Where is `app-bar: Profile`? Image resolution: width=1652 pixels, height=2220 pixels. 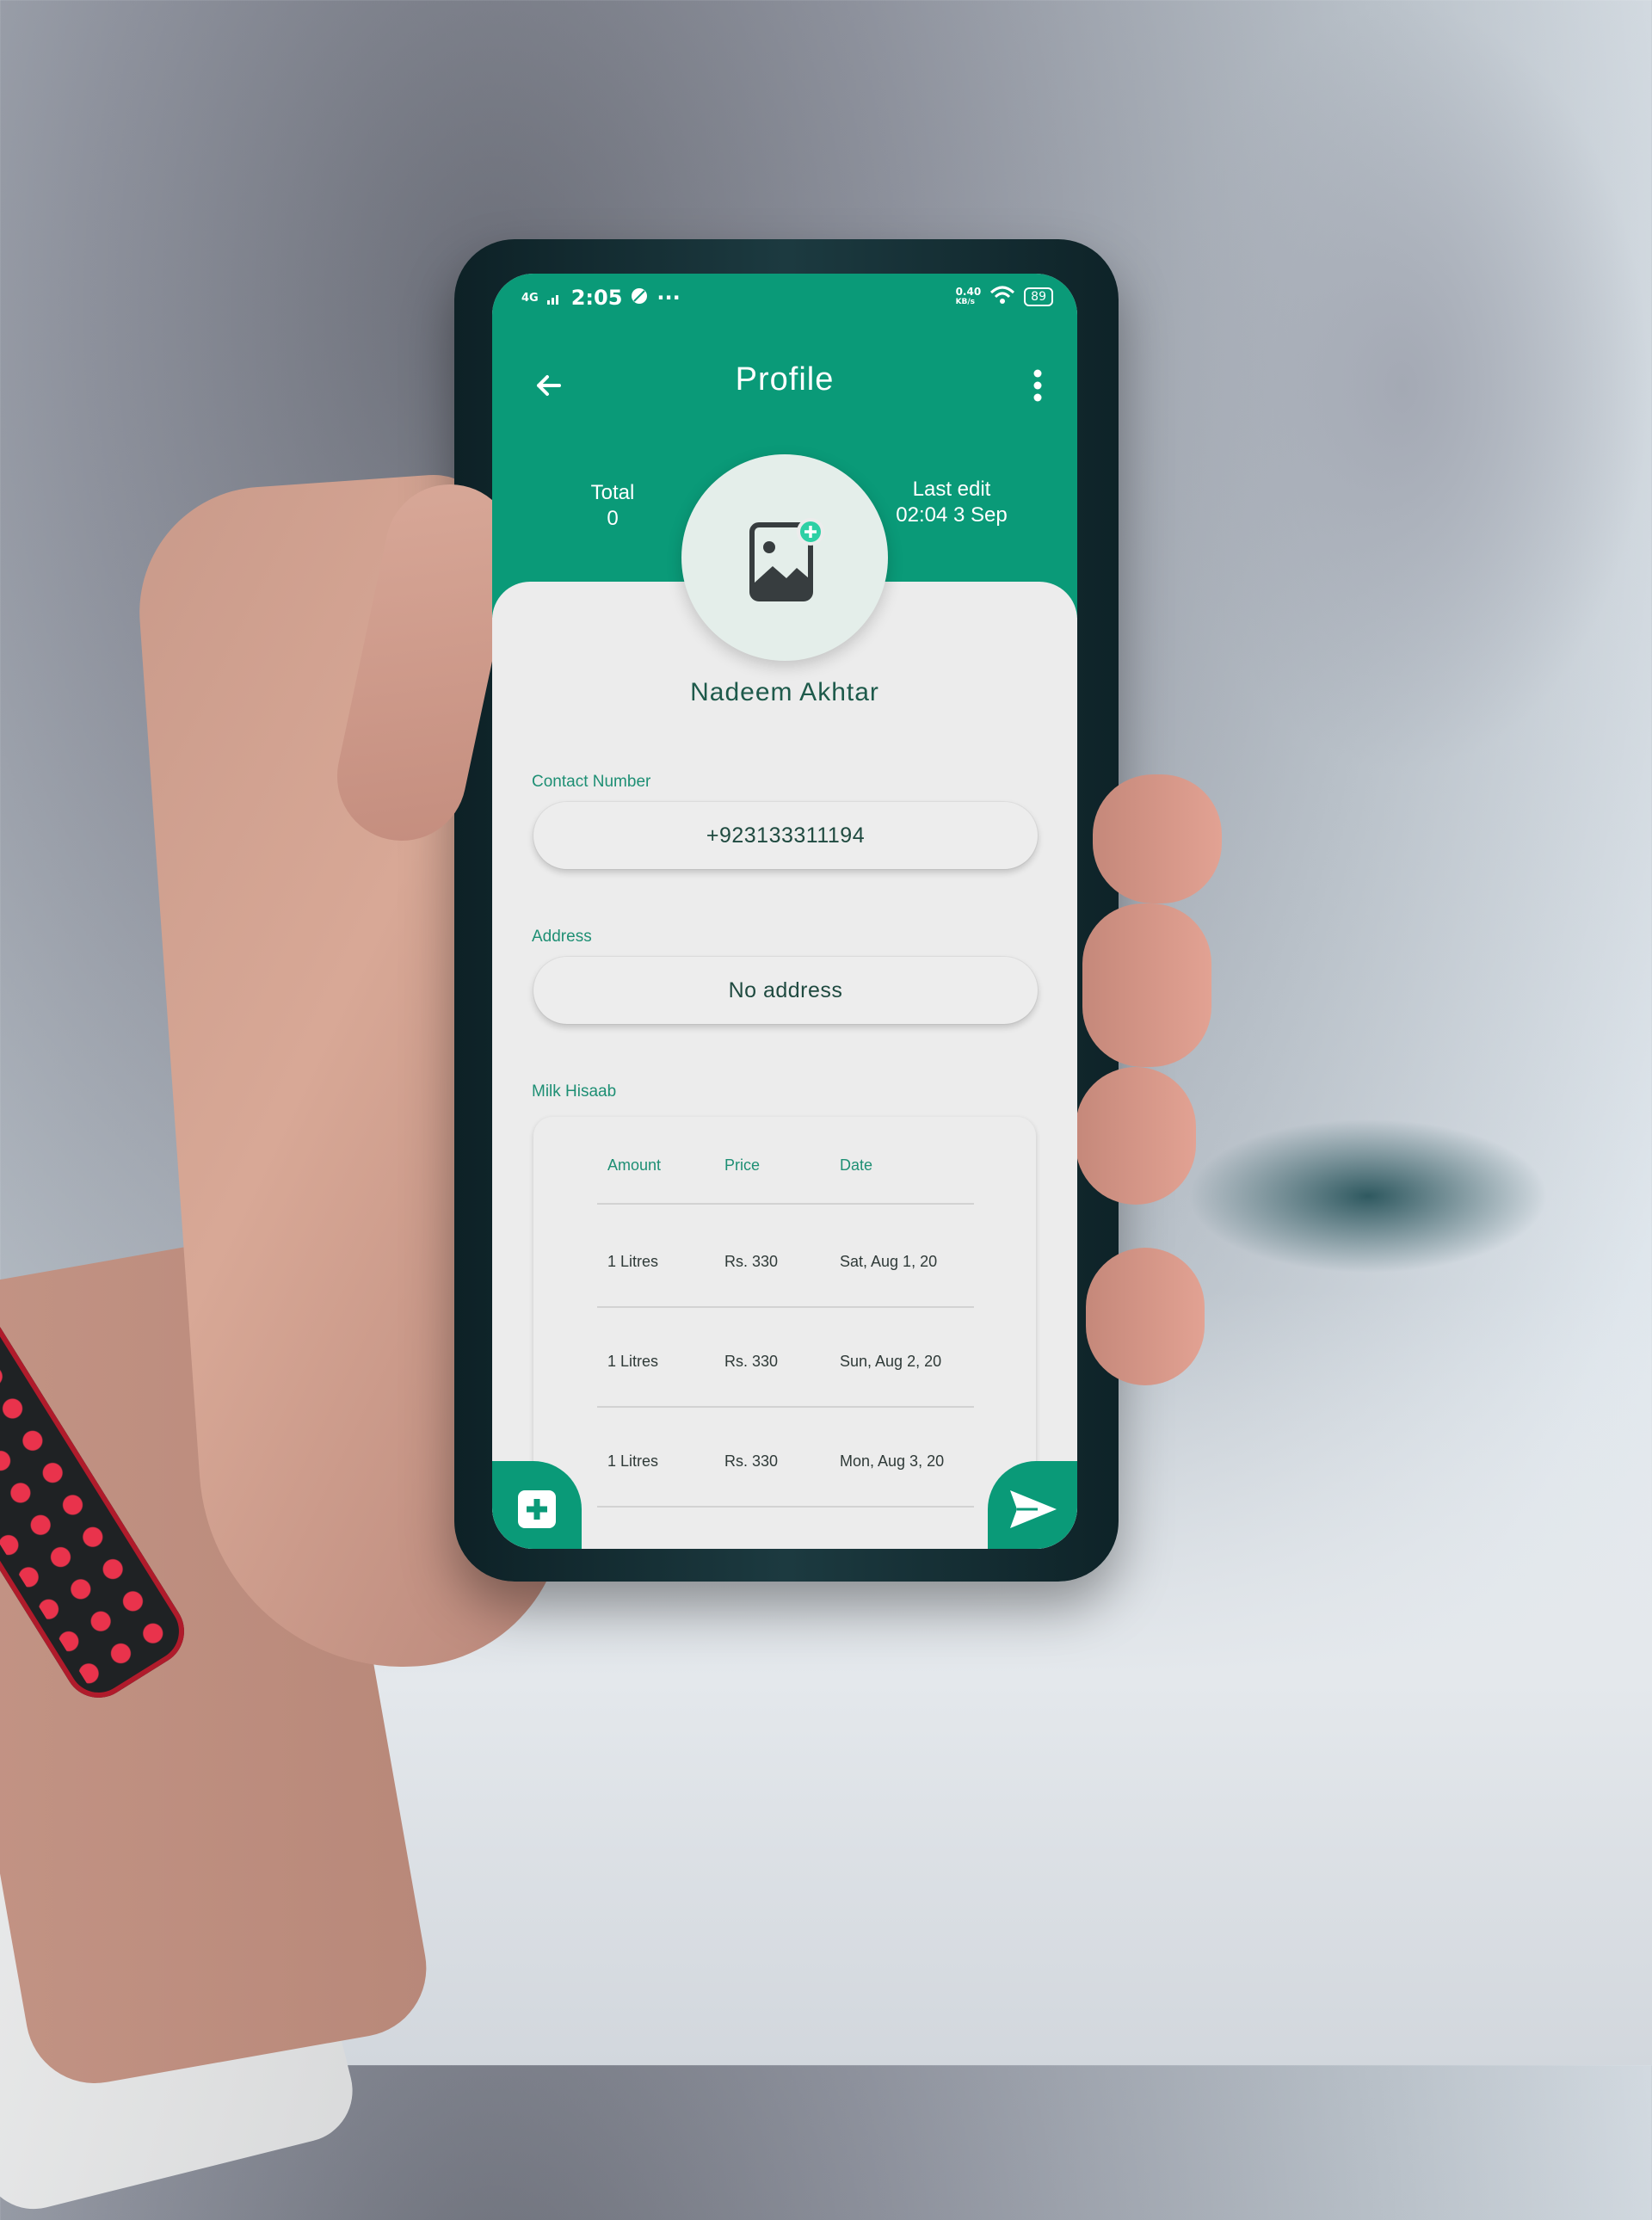
app-bar: Profile is located at coordinates (784, 385).